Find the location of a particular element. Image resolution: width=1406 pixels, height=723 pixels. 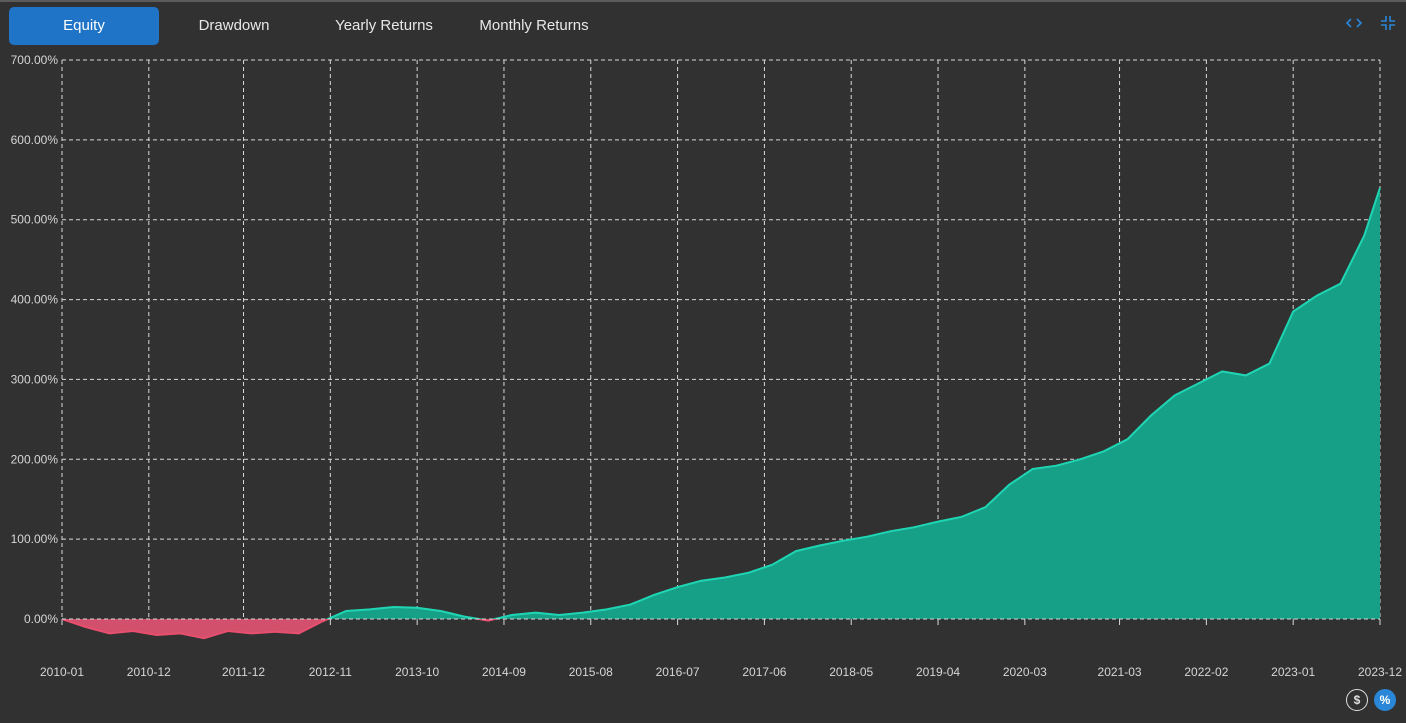

x-tick-label: 2022-02 is located at coordinates (1206, 672).